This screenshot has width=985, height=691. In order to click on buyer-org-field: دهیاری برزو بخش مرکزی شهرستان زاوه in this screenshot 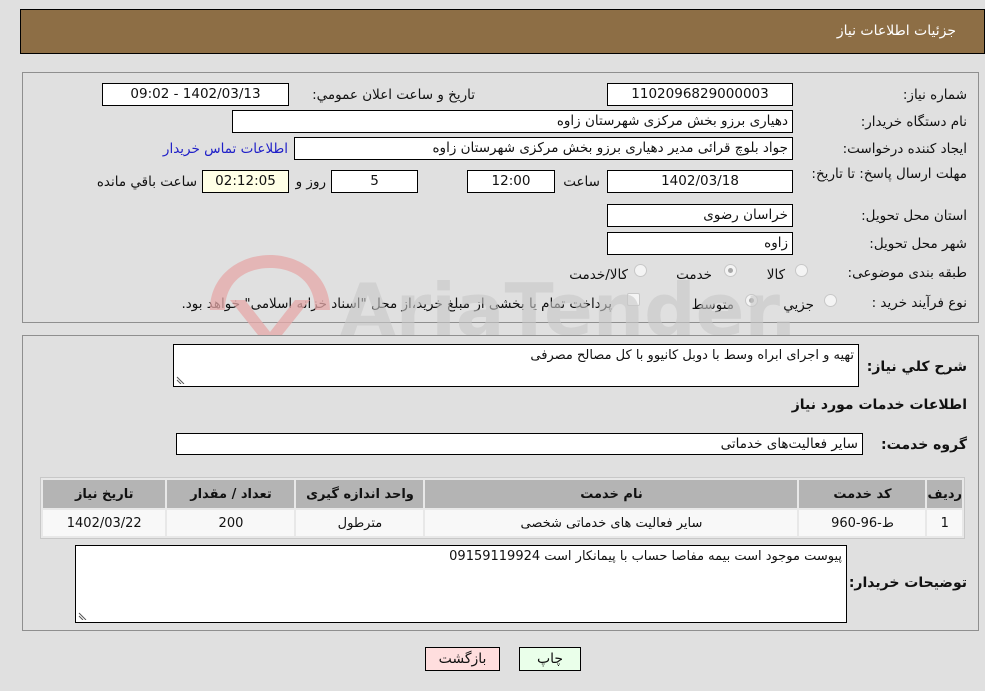, I will do `click(512, 121)`.